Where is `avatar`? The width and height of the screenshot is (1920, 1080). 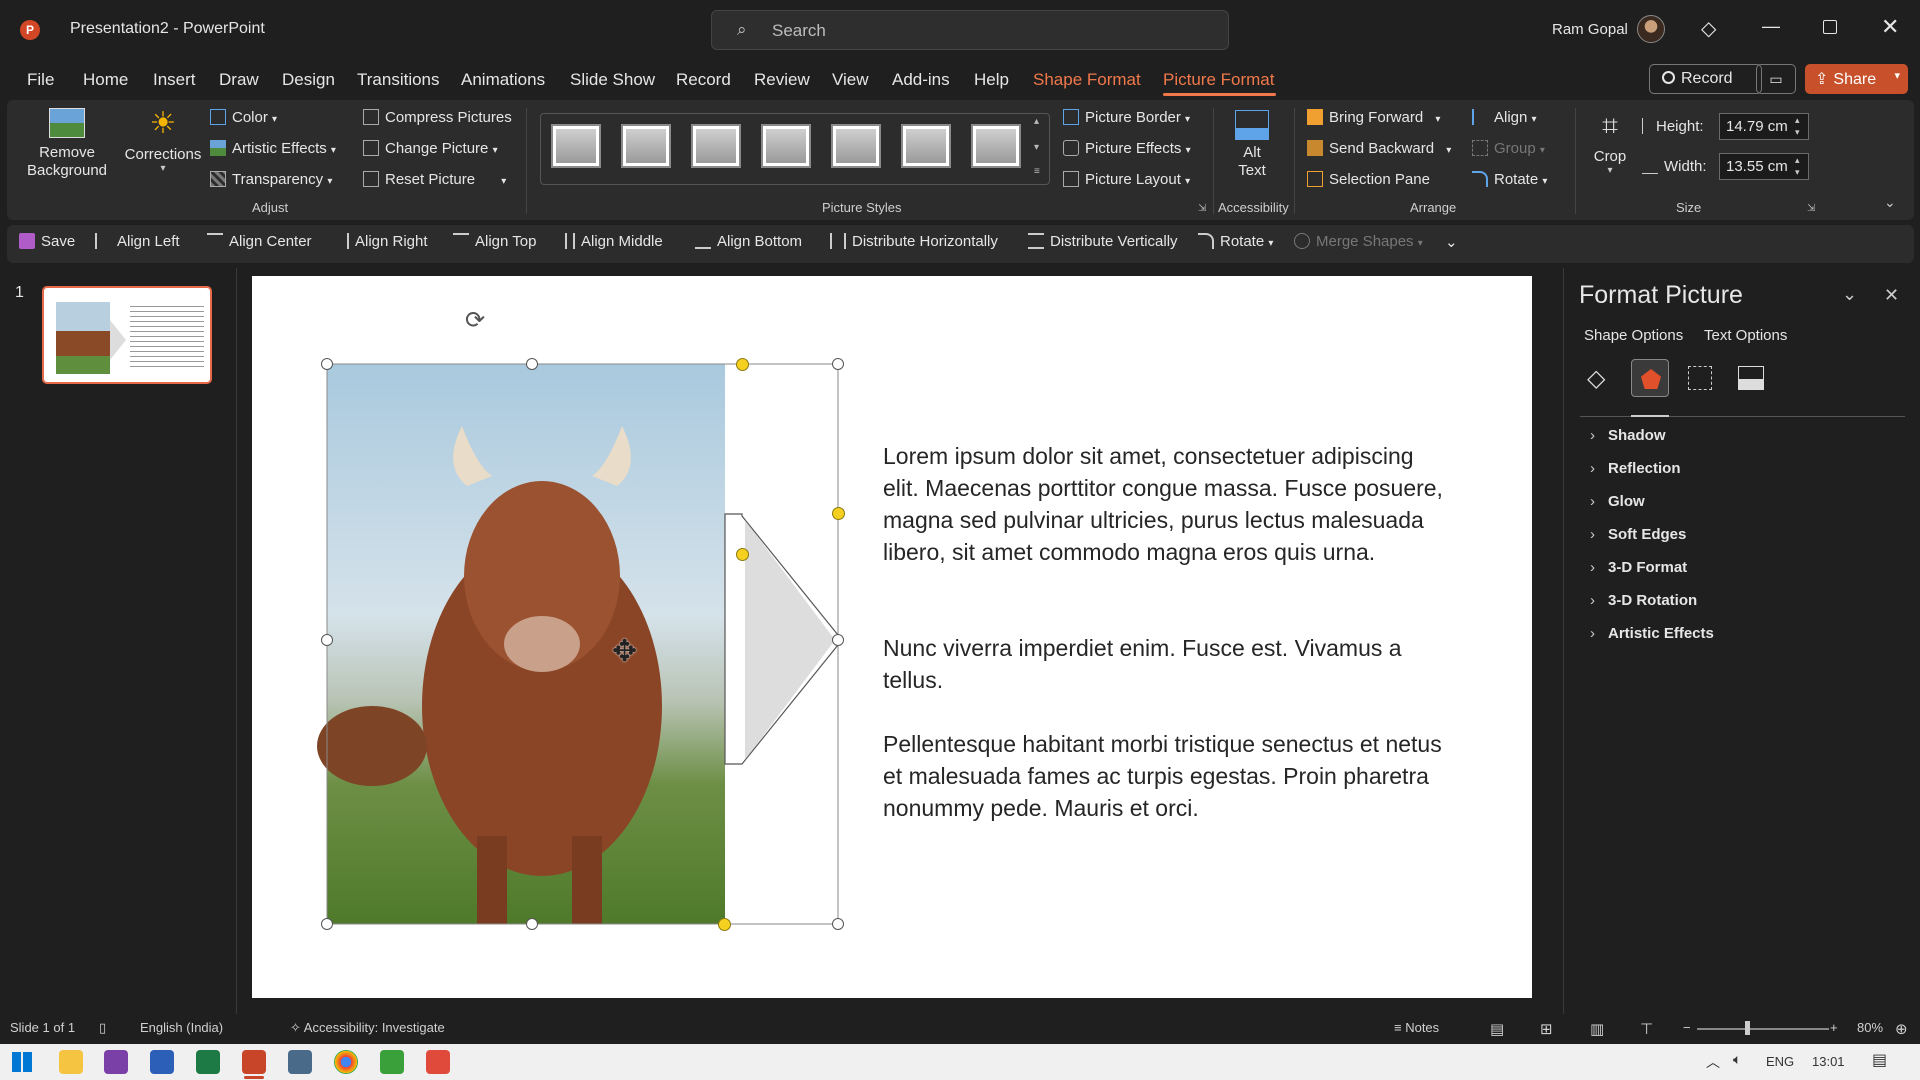
avatar is located at coordinates (1651, 29).